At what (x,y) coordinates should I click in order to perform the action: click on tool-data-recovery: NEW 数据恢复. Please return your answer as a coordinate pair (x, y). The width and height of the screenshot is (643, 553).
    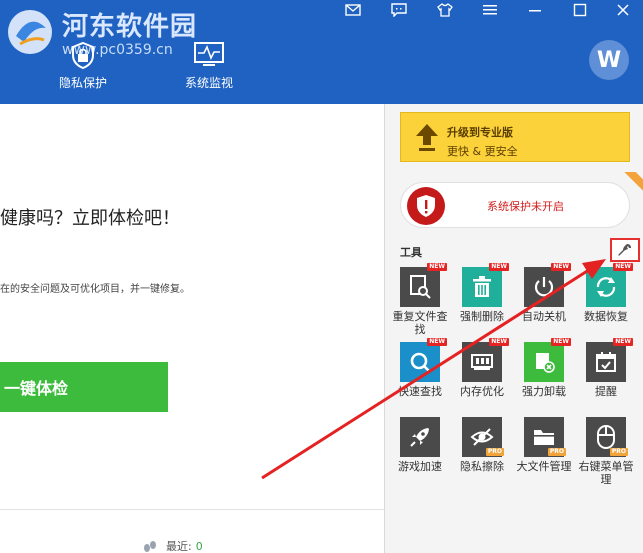
    Looking at the image, I should click on (606, 302).